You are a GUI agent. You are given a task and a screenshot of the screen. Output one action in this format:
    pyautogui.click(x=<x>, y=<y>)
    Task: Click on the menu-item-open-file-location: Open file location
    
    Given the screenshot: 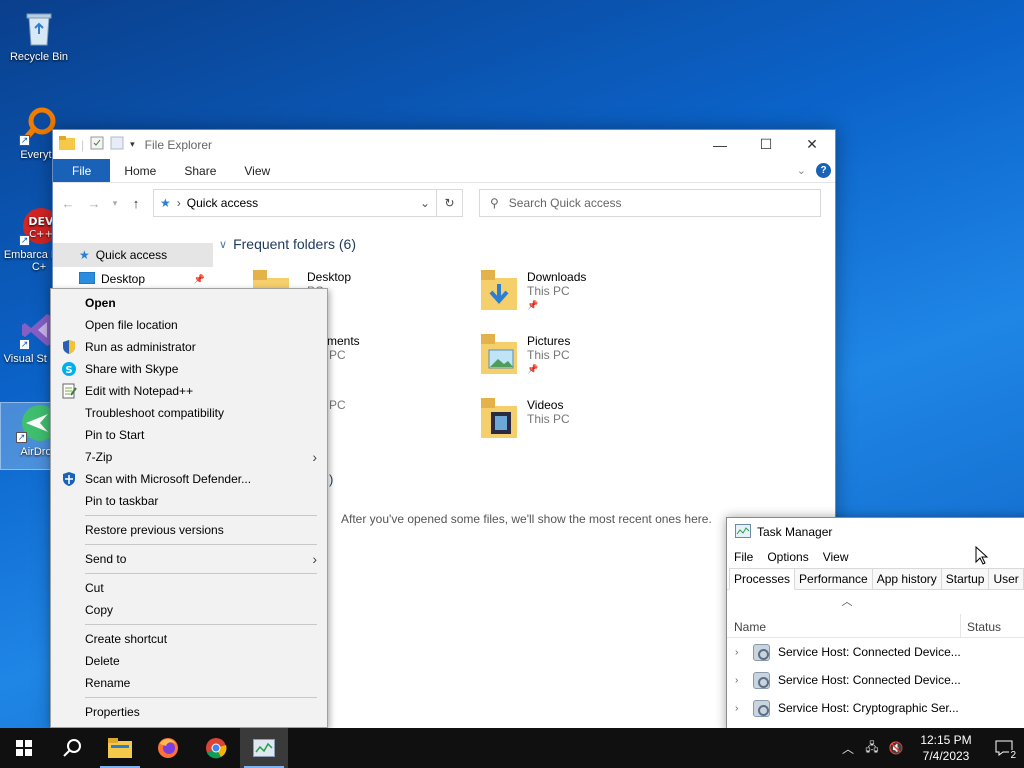 What is the action you would take?
    pyautogui.click(x=189, y=325)
    